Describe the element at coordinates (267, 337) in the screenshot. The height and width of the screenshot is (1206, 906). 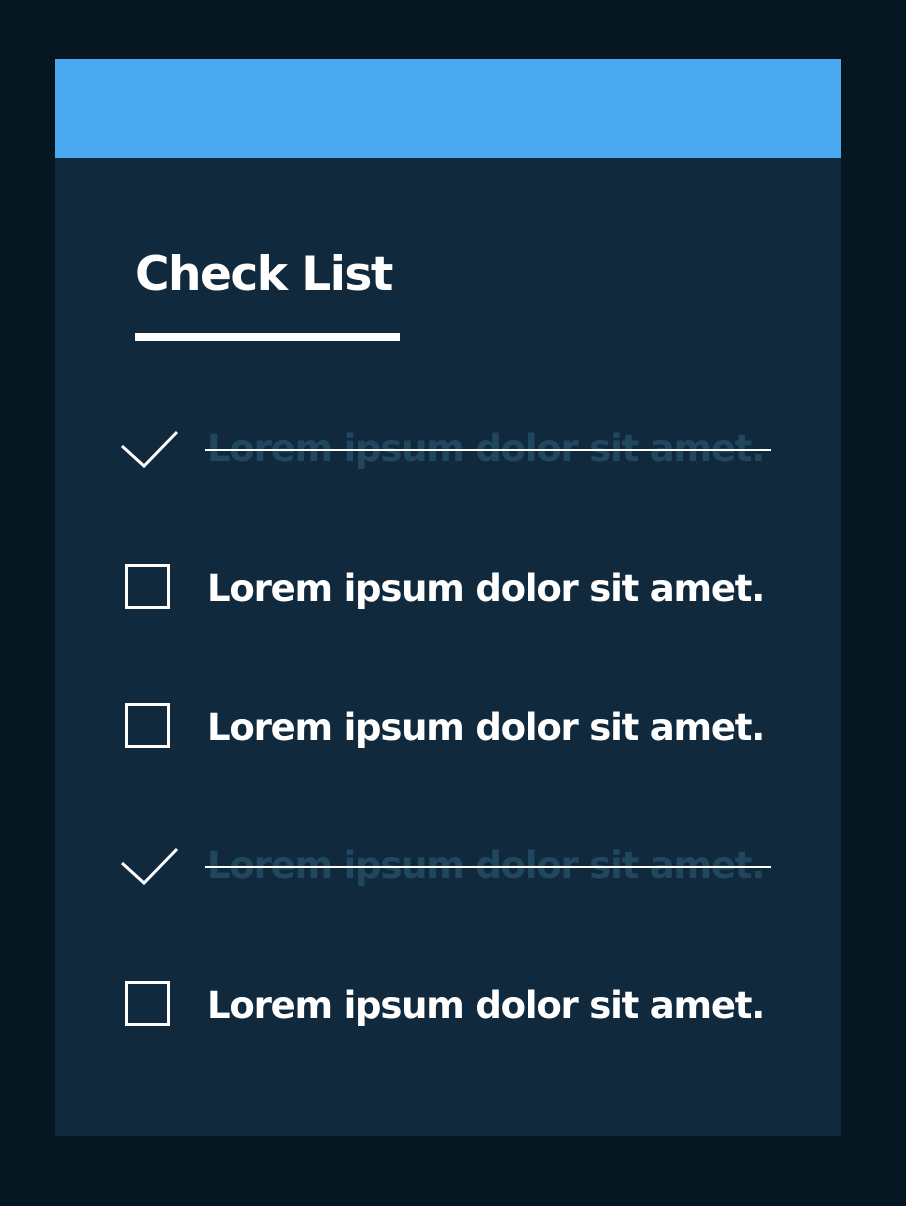
I see `title-underline` at that location.